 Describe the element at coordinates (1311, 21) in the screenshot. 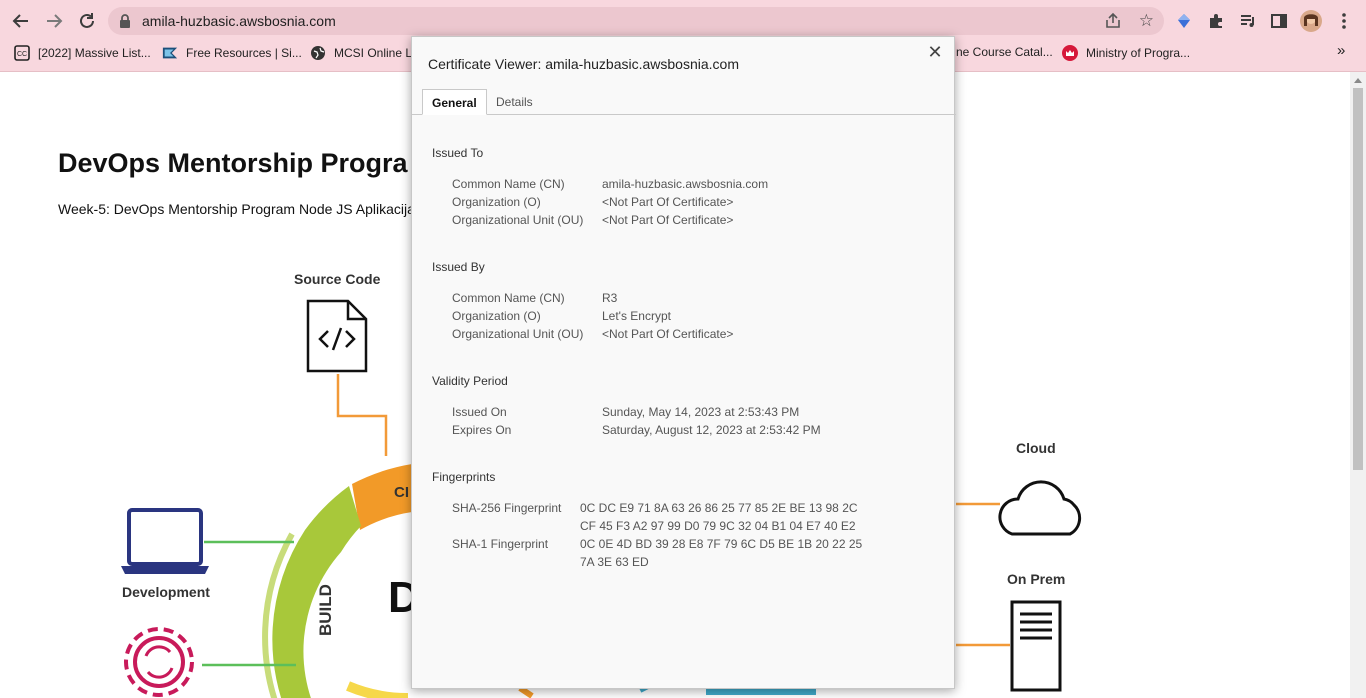

I see `profile-avatar` at that location.